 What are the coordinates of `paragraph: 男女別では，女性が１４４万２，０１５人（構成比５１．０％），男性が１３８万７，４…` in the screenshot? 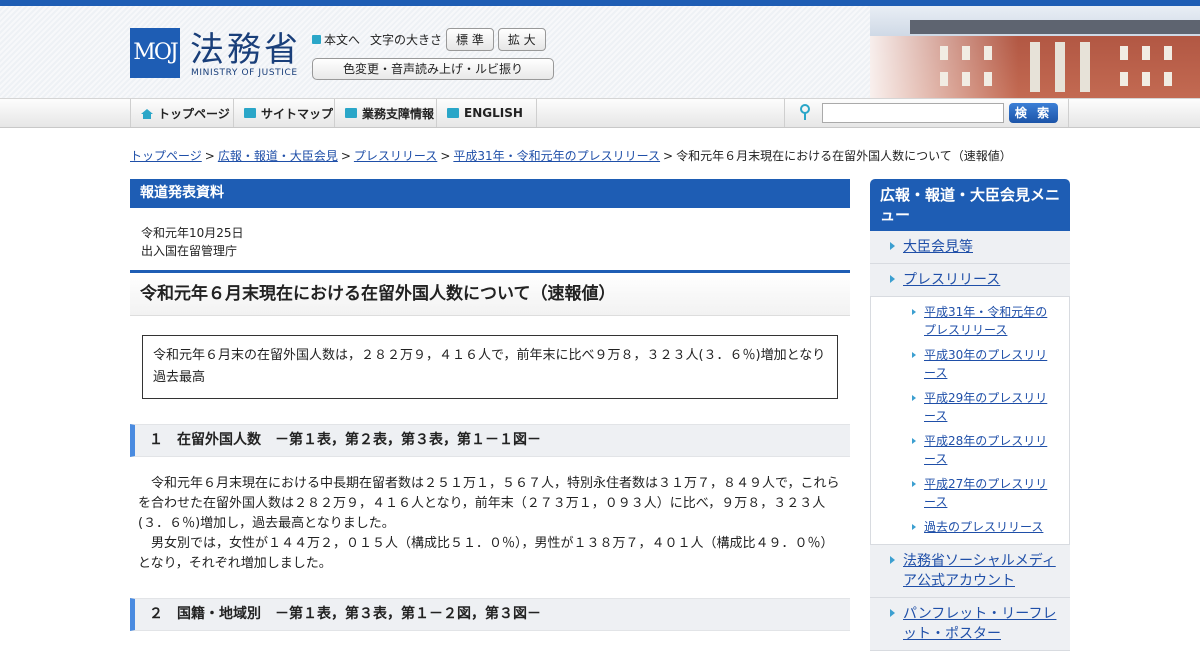 It's located at (486, 553).